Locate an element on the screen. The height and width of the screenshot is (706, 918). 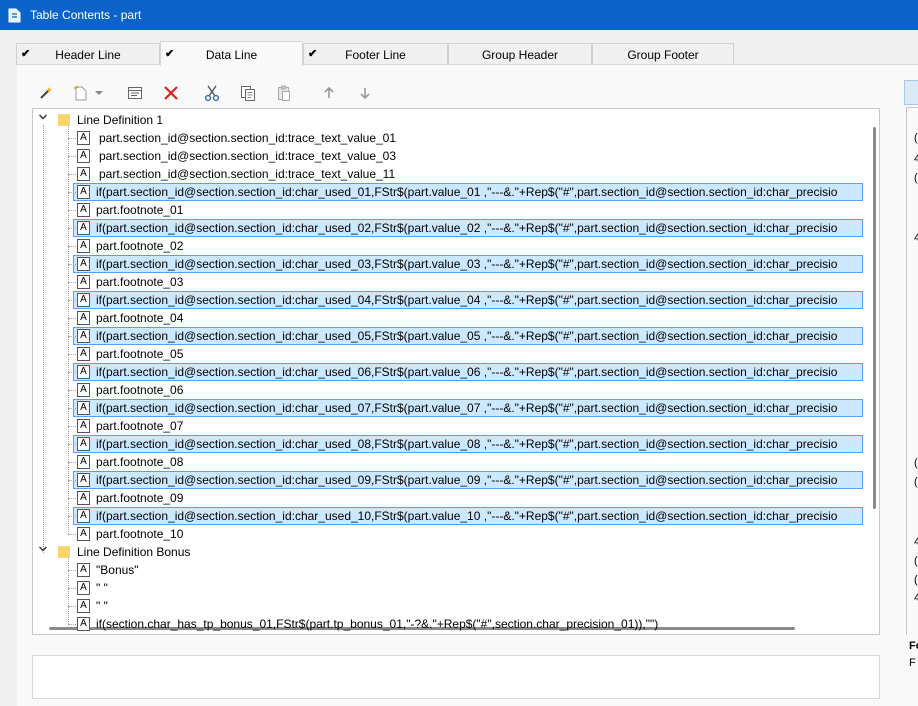
tree-item-row: Apart.footnote_05 is located at coordinates (448, 354).